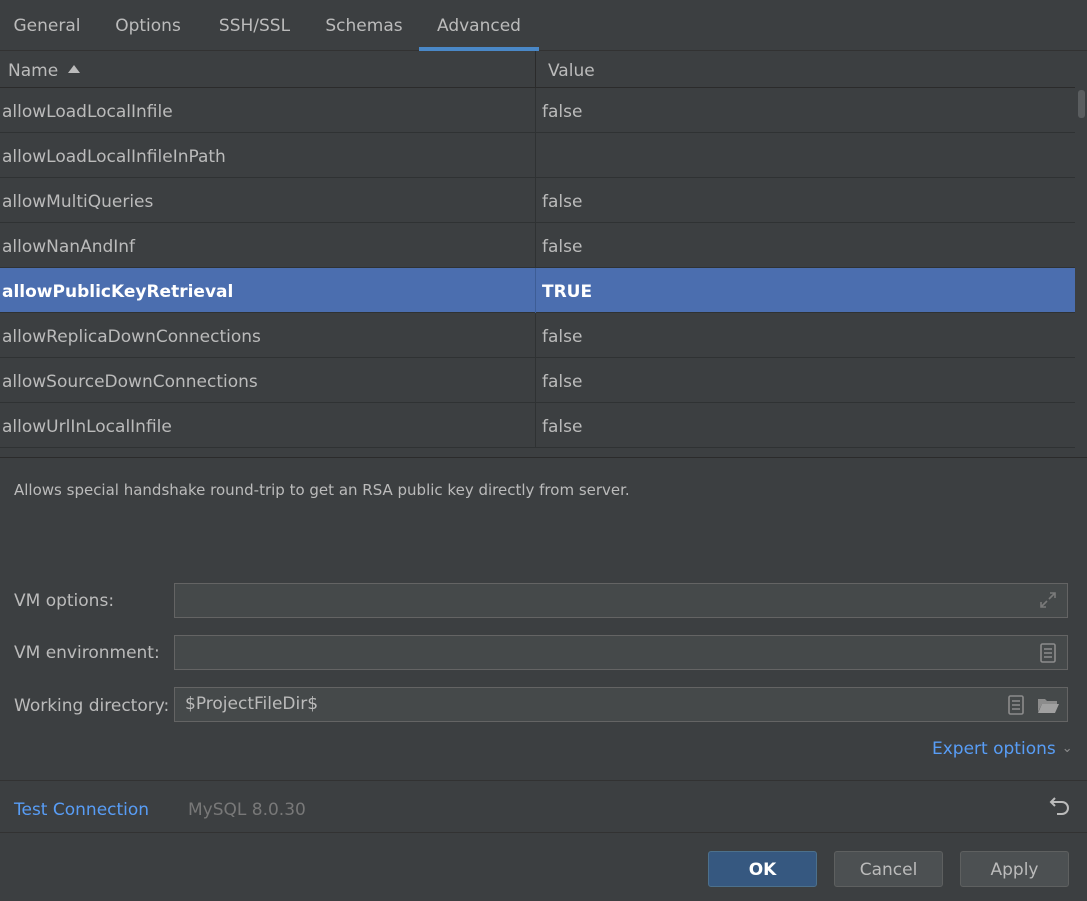 The width and height of the screenshot is (1087, 901). What do you see at coordinates (1048, 707) in the screenshot?
I see `folder-icon` at bounding box center [1048, 707].